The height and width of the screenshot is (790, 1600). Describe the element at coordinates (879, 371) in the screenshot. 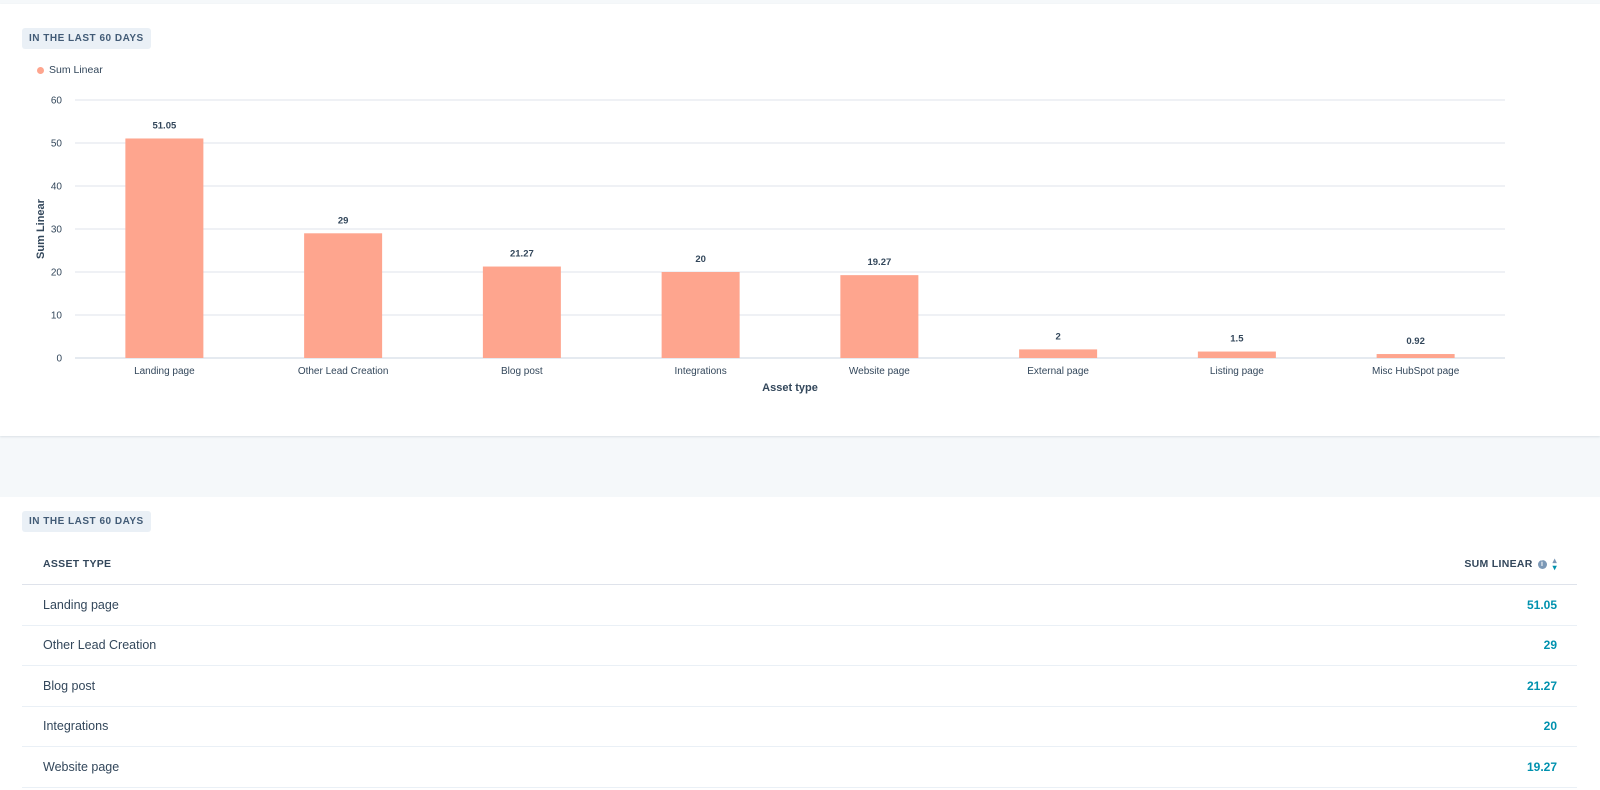

I see `x-tick-label: Website page` at that location.